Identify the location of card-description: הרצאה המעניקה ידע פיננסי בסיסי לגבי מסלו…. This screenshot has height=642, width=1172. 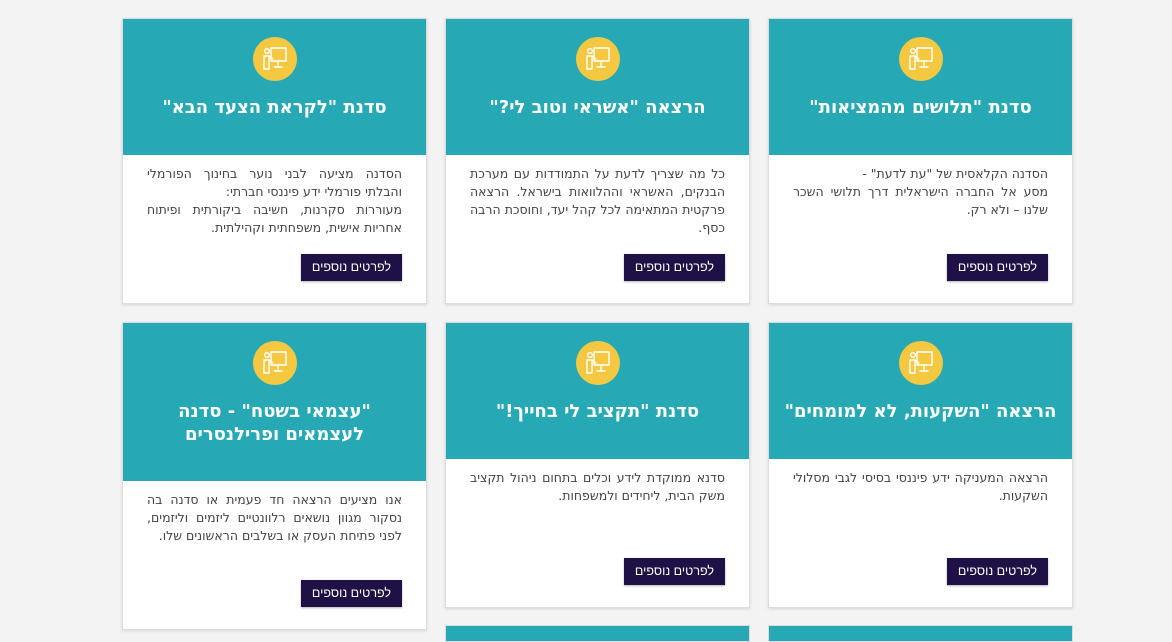
(920, 486).